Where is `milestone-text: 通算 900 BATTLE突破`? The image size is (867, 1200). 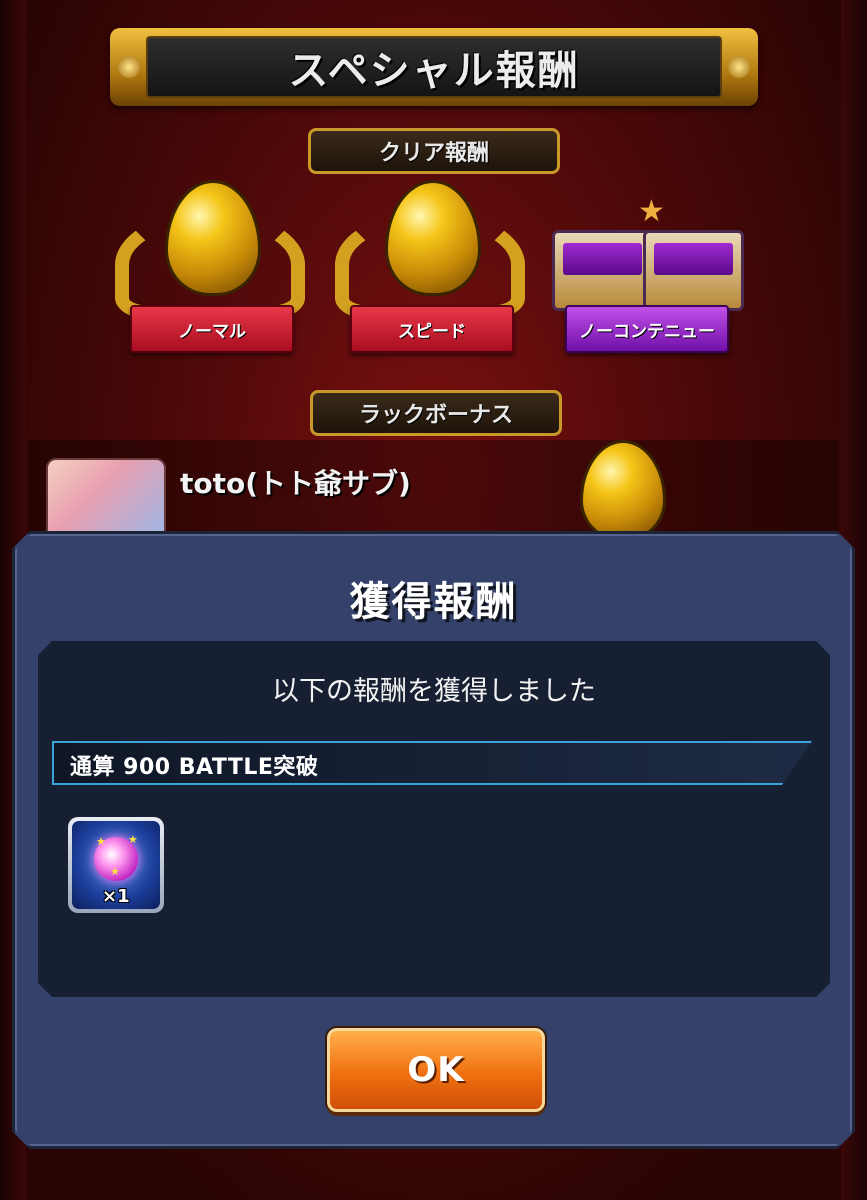 milestone-text: 通算 900 BATTLE突破 is located at coordinates (194, 767).